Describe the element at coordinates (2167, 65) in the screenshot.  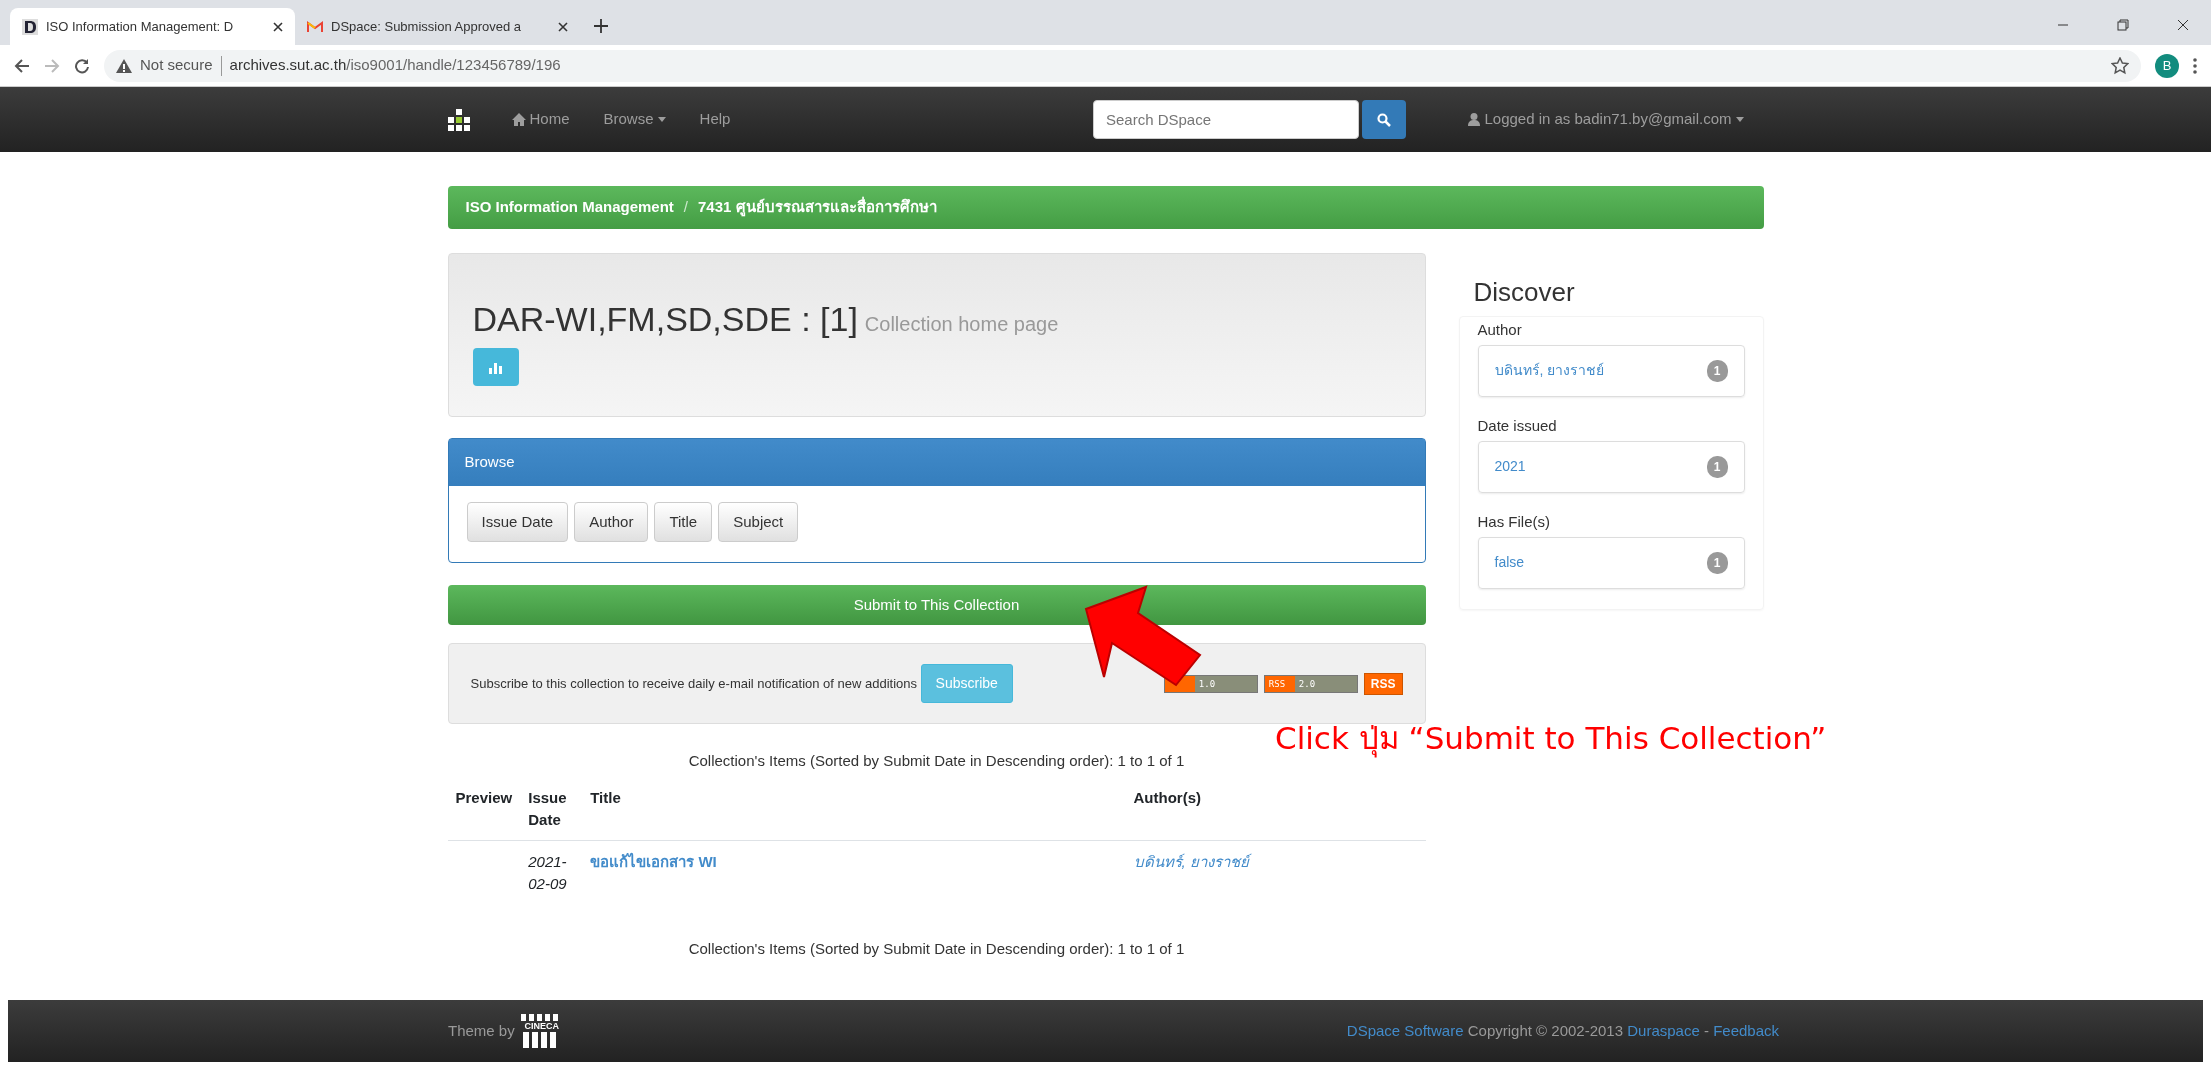
I see `avatar: B` at that location.